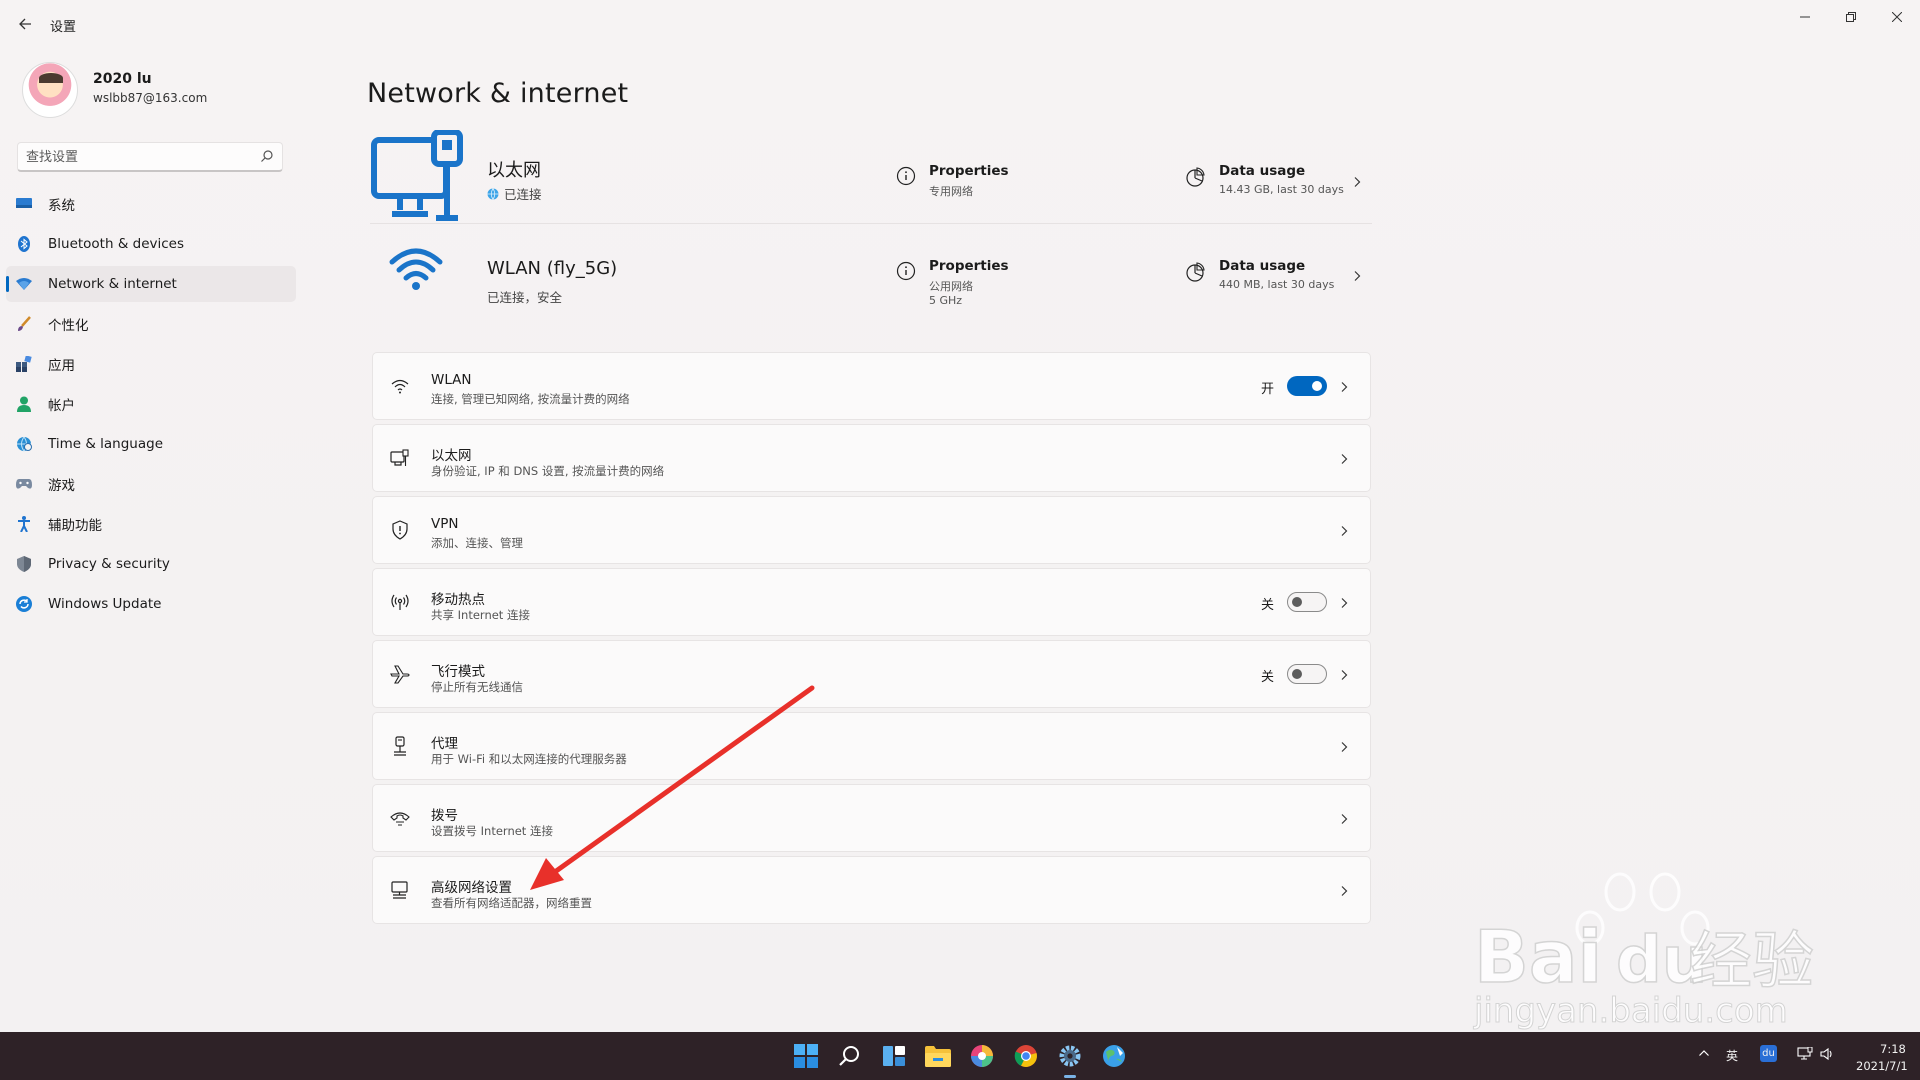  What do you see at coordinates (151, 364) in the screenshot?
I see `sidebar-item-apps: 应用` at bounding box center [151, 364].